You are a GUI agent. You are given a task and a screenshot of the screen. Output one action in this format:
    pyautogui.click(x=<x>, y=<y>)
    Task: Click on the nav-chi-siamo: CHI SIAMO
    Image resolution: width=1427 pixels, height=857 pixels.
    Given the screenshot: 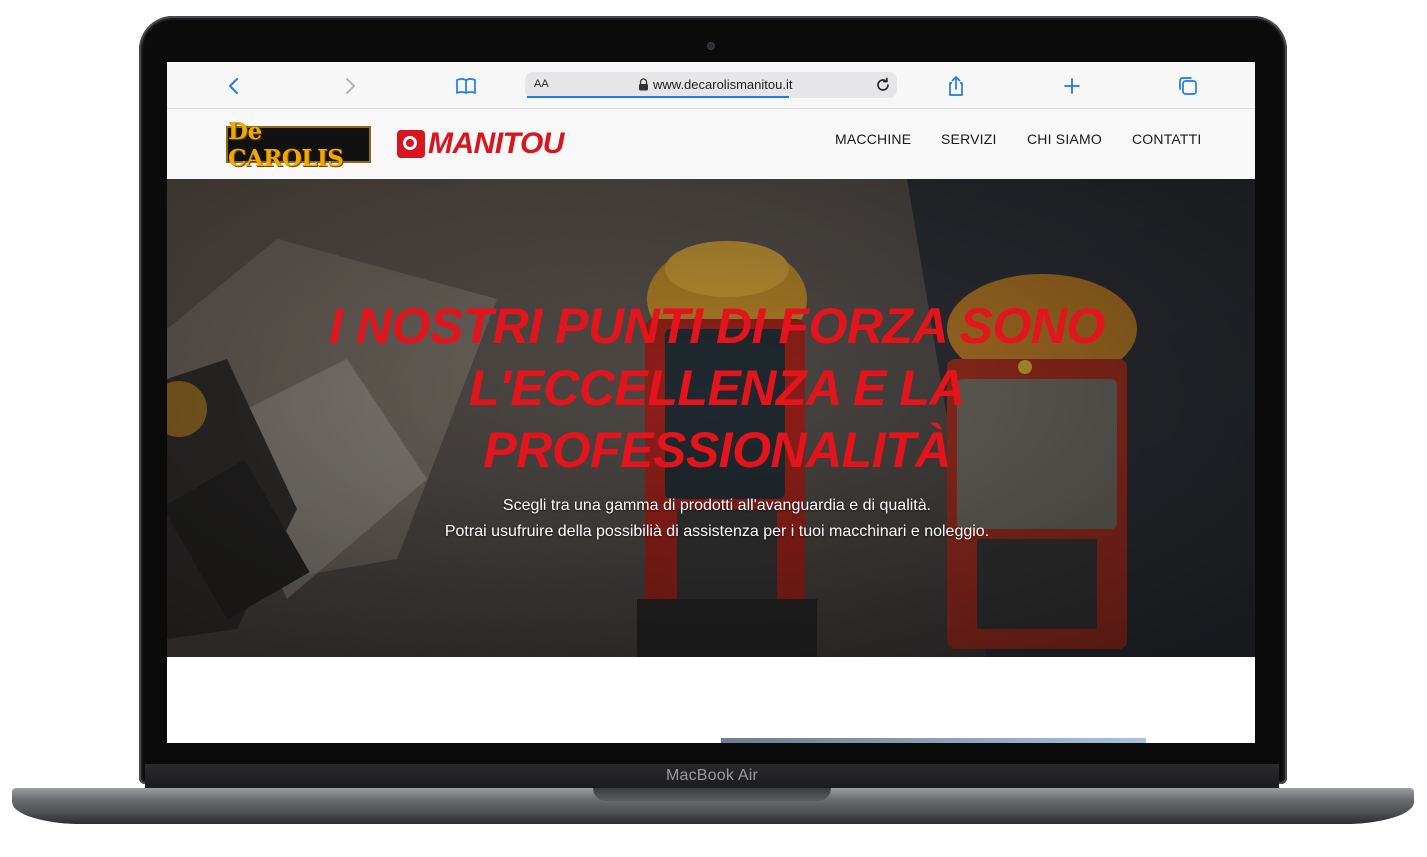 What is the action you would take?
    pyautogui.click(x=1064, y=139)
    